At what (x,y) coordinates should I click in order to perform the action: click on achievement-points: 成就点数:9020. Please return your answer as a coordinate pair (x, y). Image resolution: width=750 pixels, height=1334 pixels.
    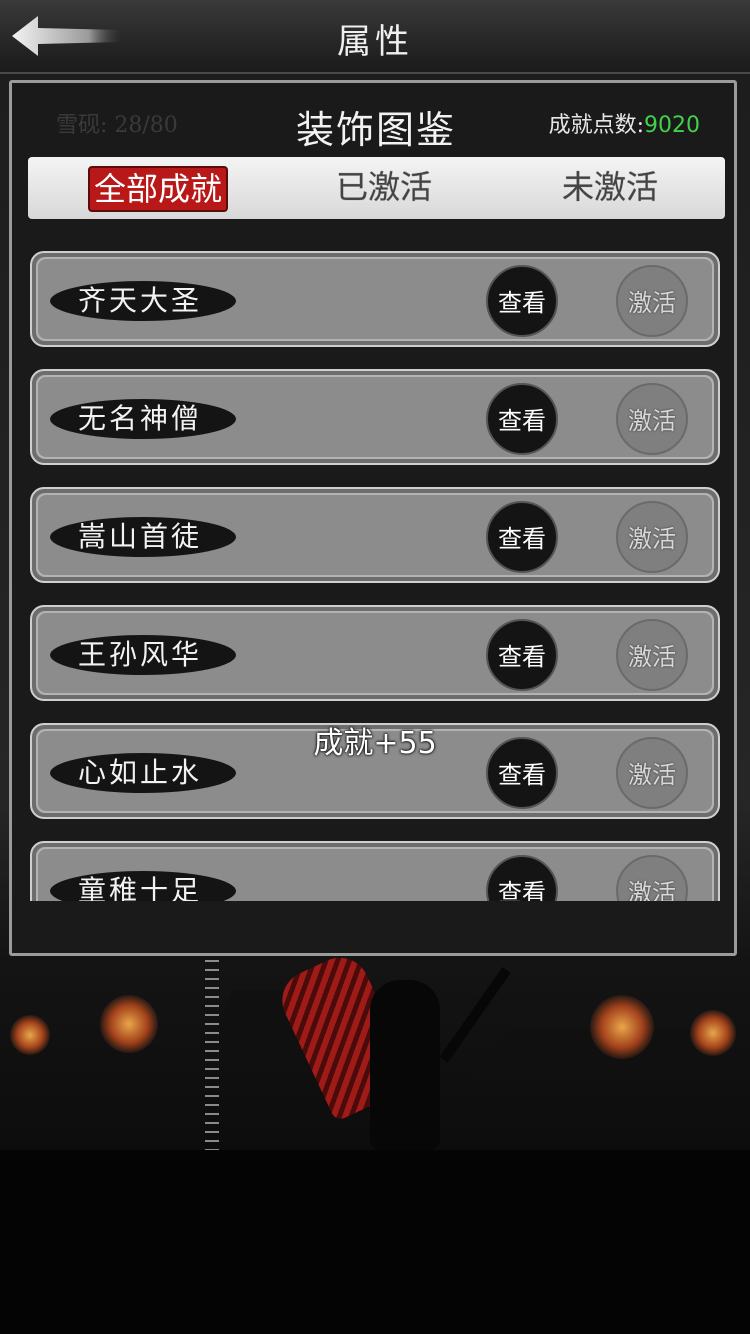
    Looking at the image, I should click on (624, 123).